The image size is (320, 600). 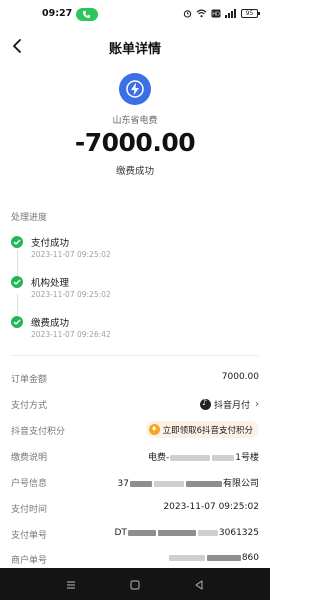 I want to click on payment-amount: -7000.00, so click(x=135, y=142).